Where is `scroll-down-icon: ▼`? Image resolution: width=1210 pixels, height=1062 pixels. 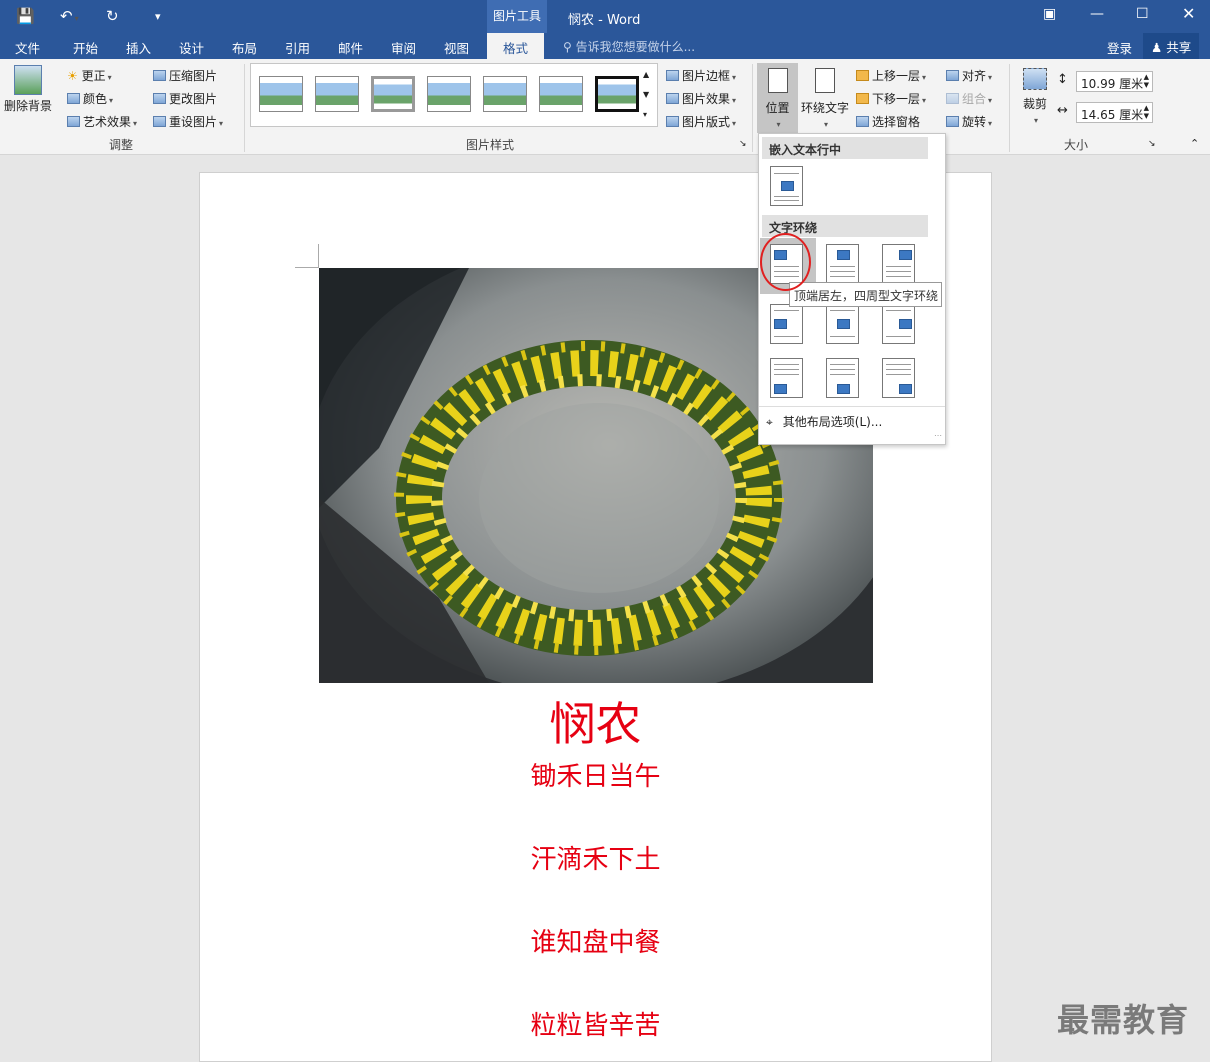 scroll-down-icon: ▼ is located at coordinates (646, 94).